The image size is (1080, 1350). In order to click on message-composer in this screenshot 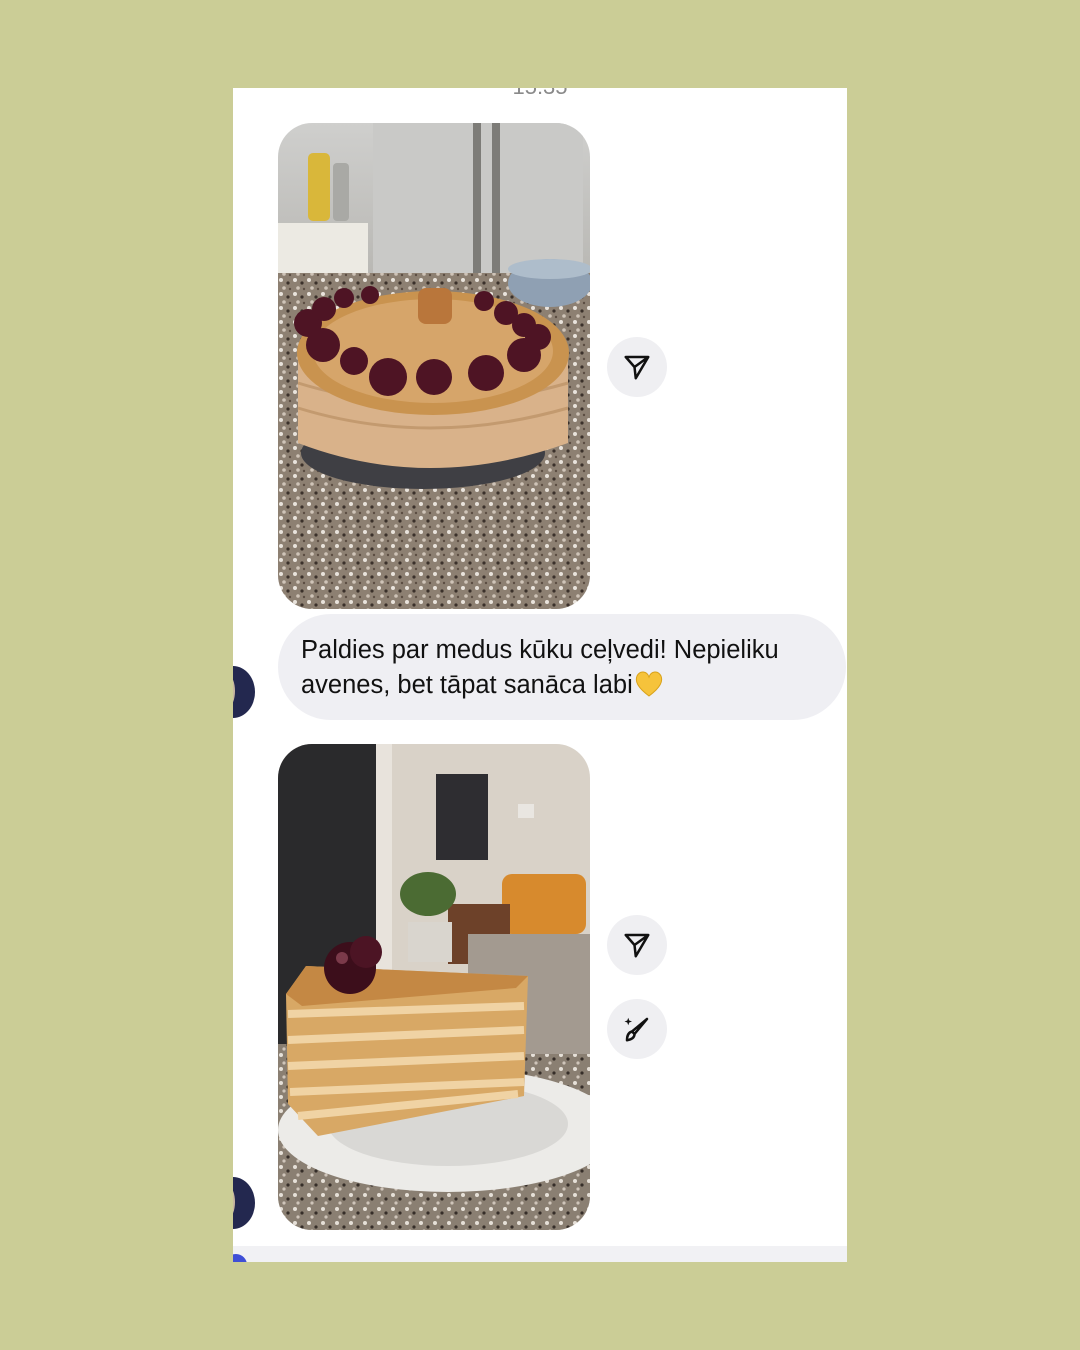, I will do `click(540, 1254)`.